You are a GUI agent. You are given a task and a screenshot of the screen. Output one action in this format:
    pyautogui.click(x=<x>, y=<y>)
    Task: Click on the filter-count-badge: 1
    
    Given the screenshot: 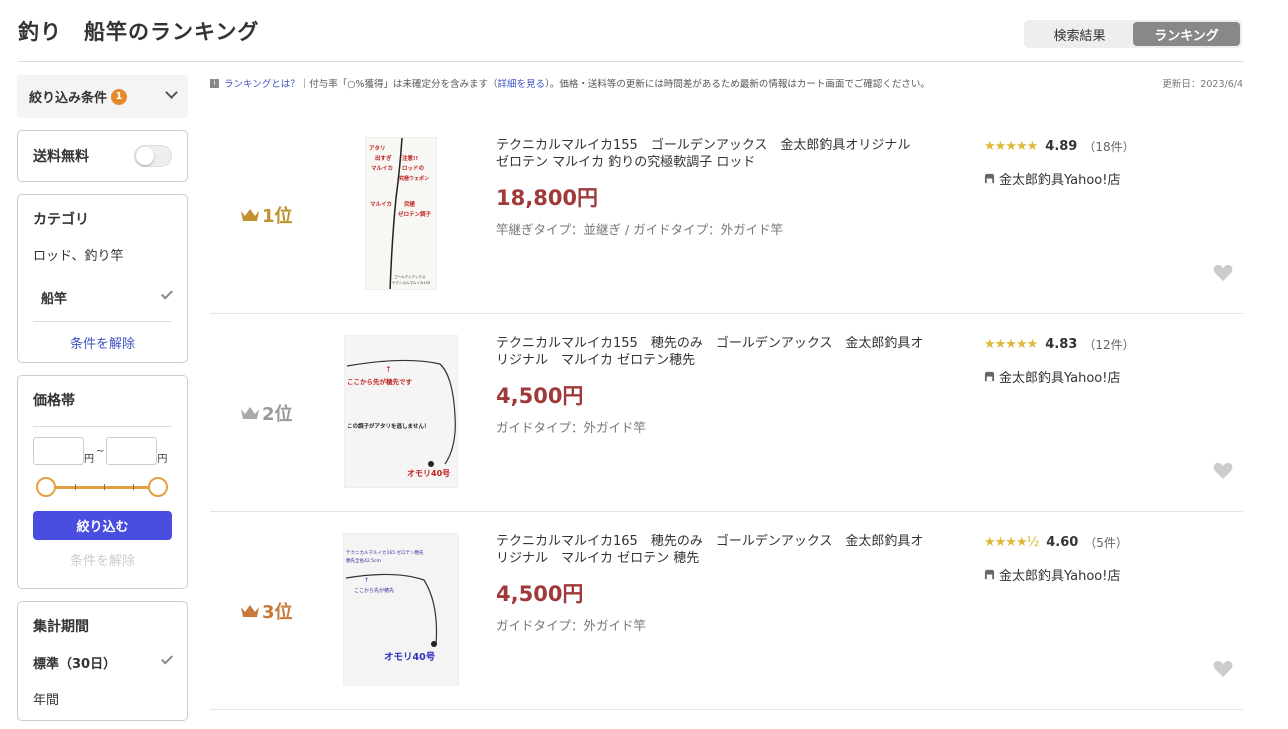 What is the action you would take?
    pyautogui.click(x=119, y=96)
    